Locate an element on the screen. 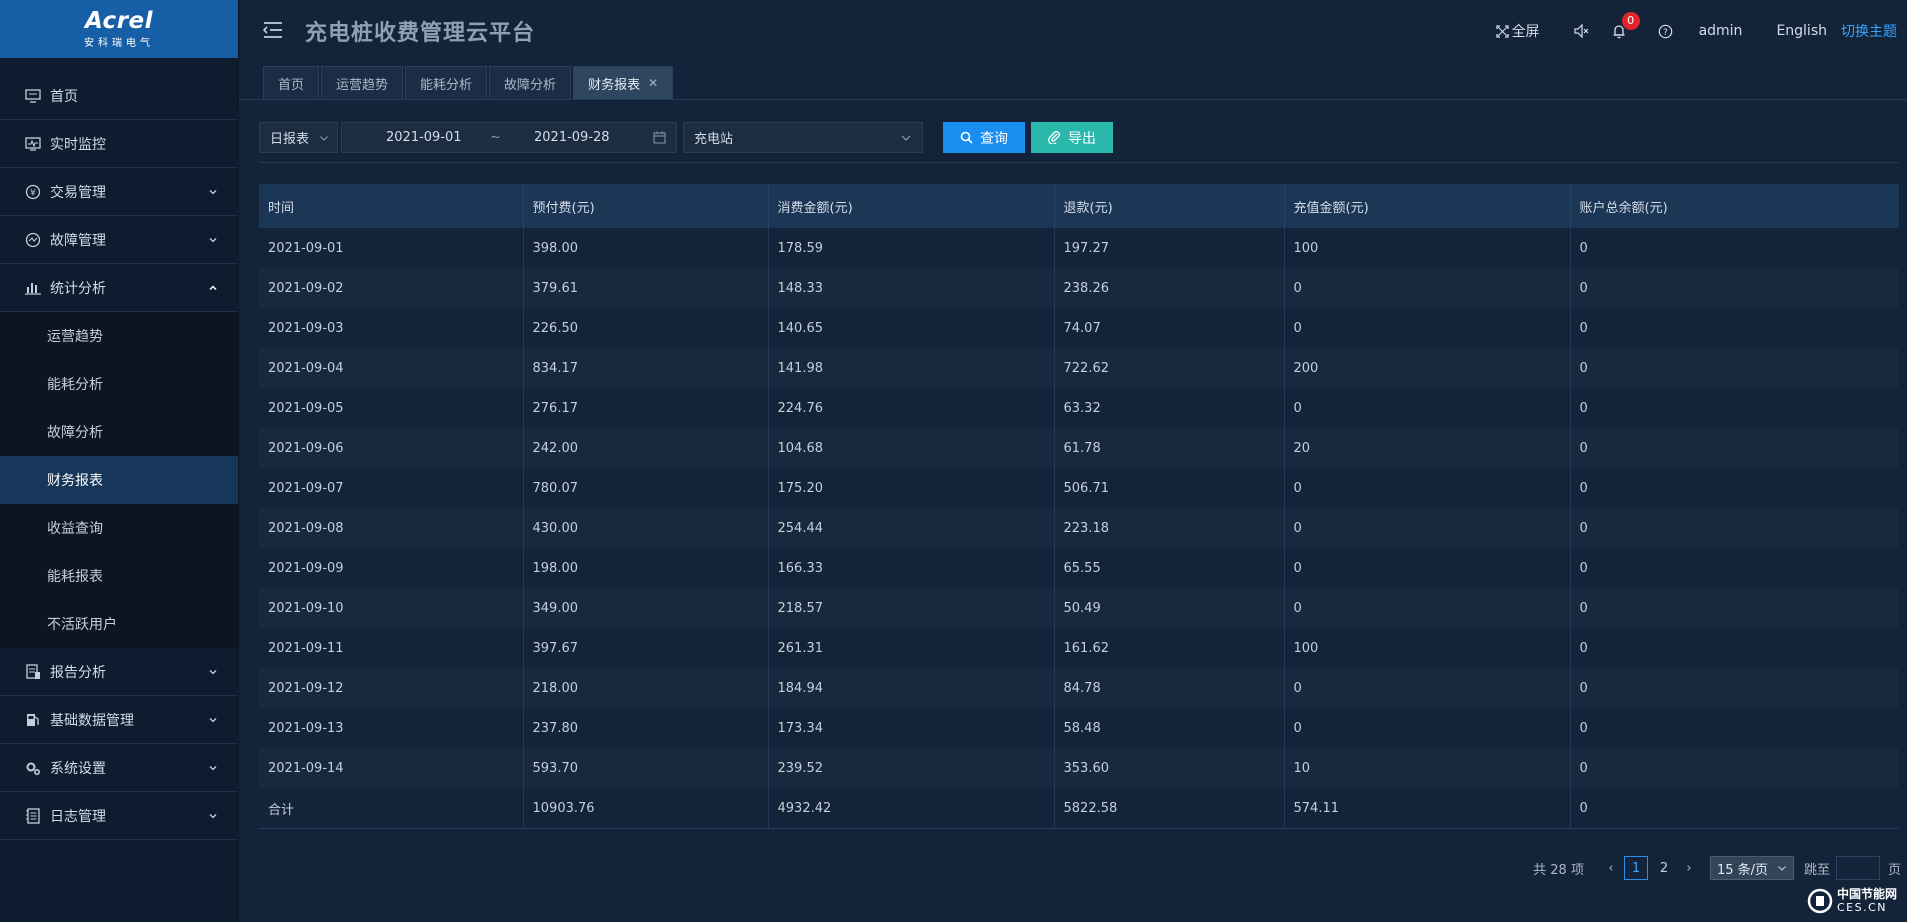 This screenshot has height=922, width=1907. user-menu: admin is located at coordinates (1721, 31).